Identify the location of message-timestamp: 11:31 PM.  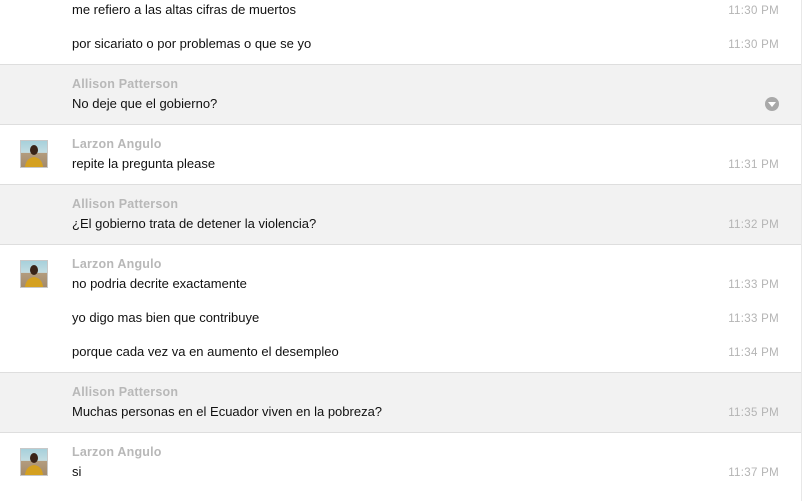
(753, 165).